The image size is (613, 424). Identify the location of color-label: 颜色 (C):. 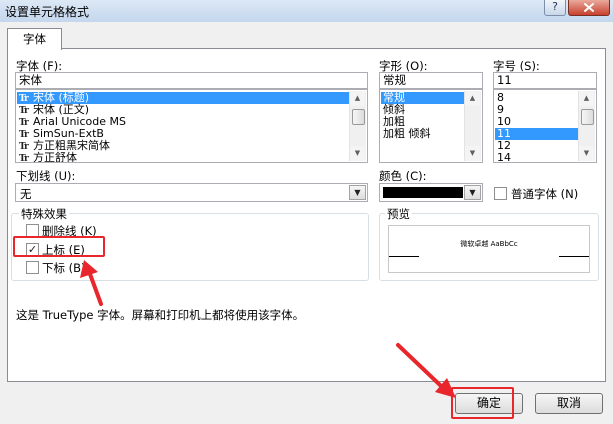
(403, 176).